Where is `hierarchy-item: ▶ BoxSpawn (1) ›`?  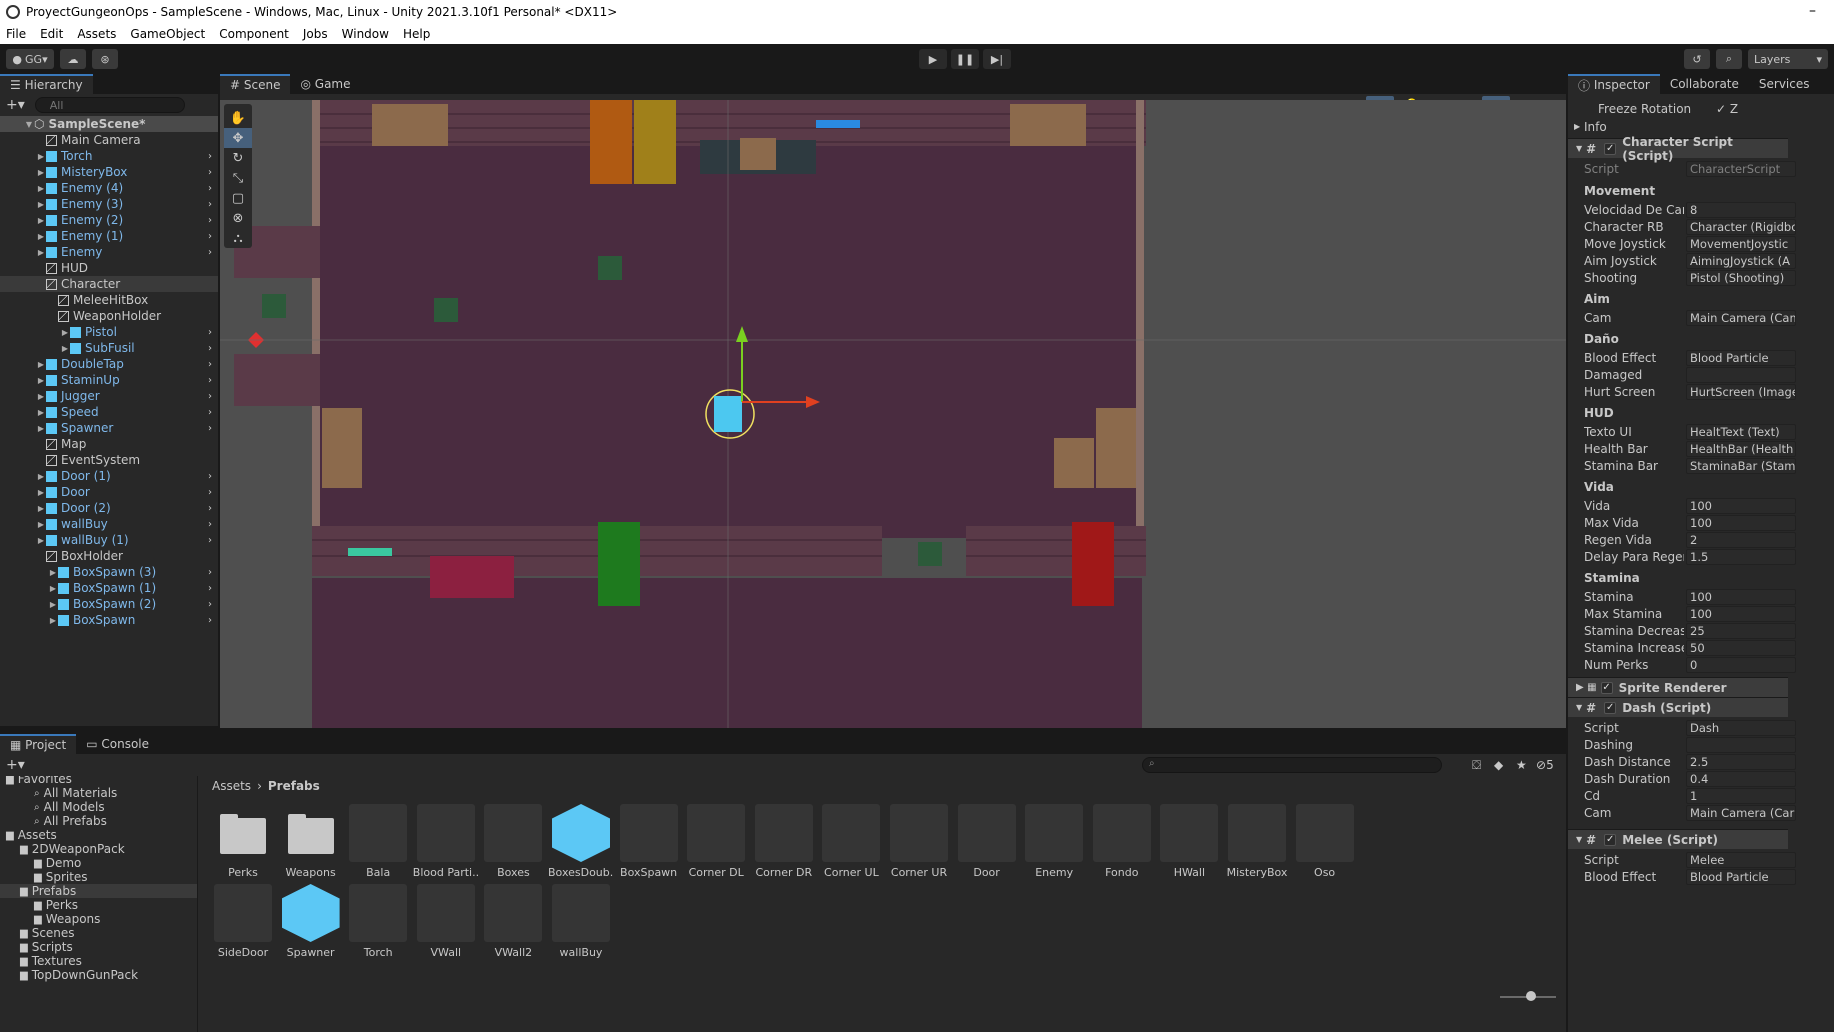 hierarchy-item: ▶ BoxSpawn (1) › is located at coordinates (109, 588).